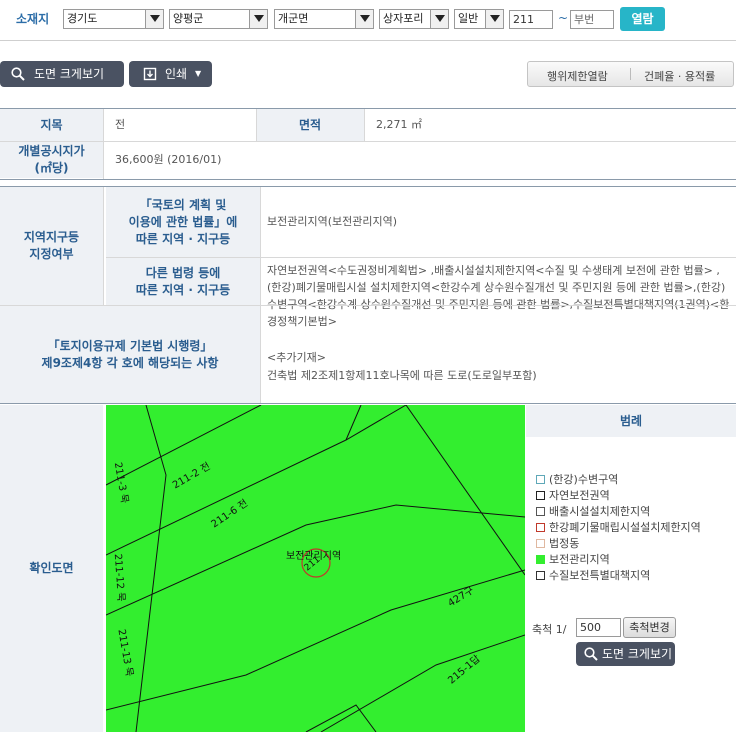 Image resolution: width=736 pixels, height=732 pixels. What do you see at coordinates (564, 543) in the screenshot?
I see `legend-item-label: 법정동` at bounding box center [564, 543].